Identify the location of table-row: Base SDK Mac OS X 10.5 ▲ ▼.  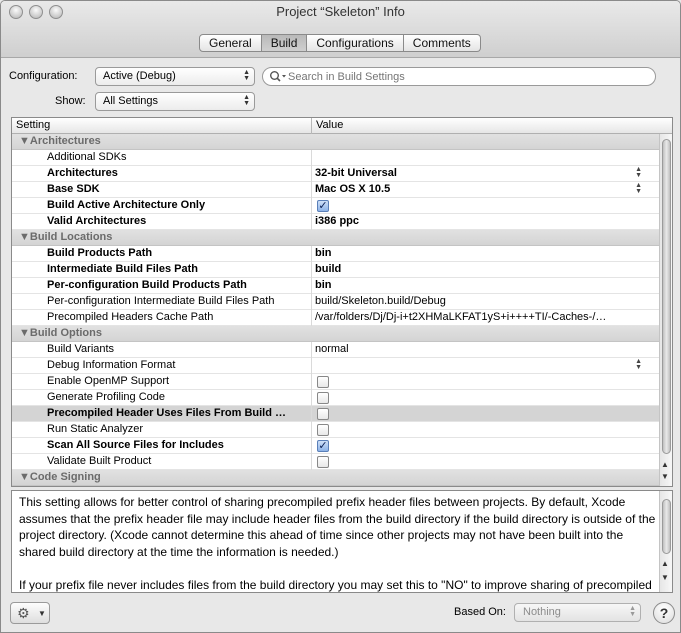
(336, 190).